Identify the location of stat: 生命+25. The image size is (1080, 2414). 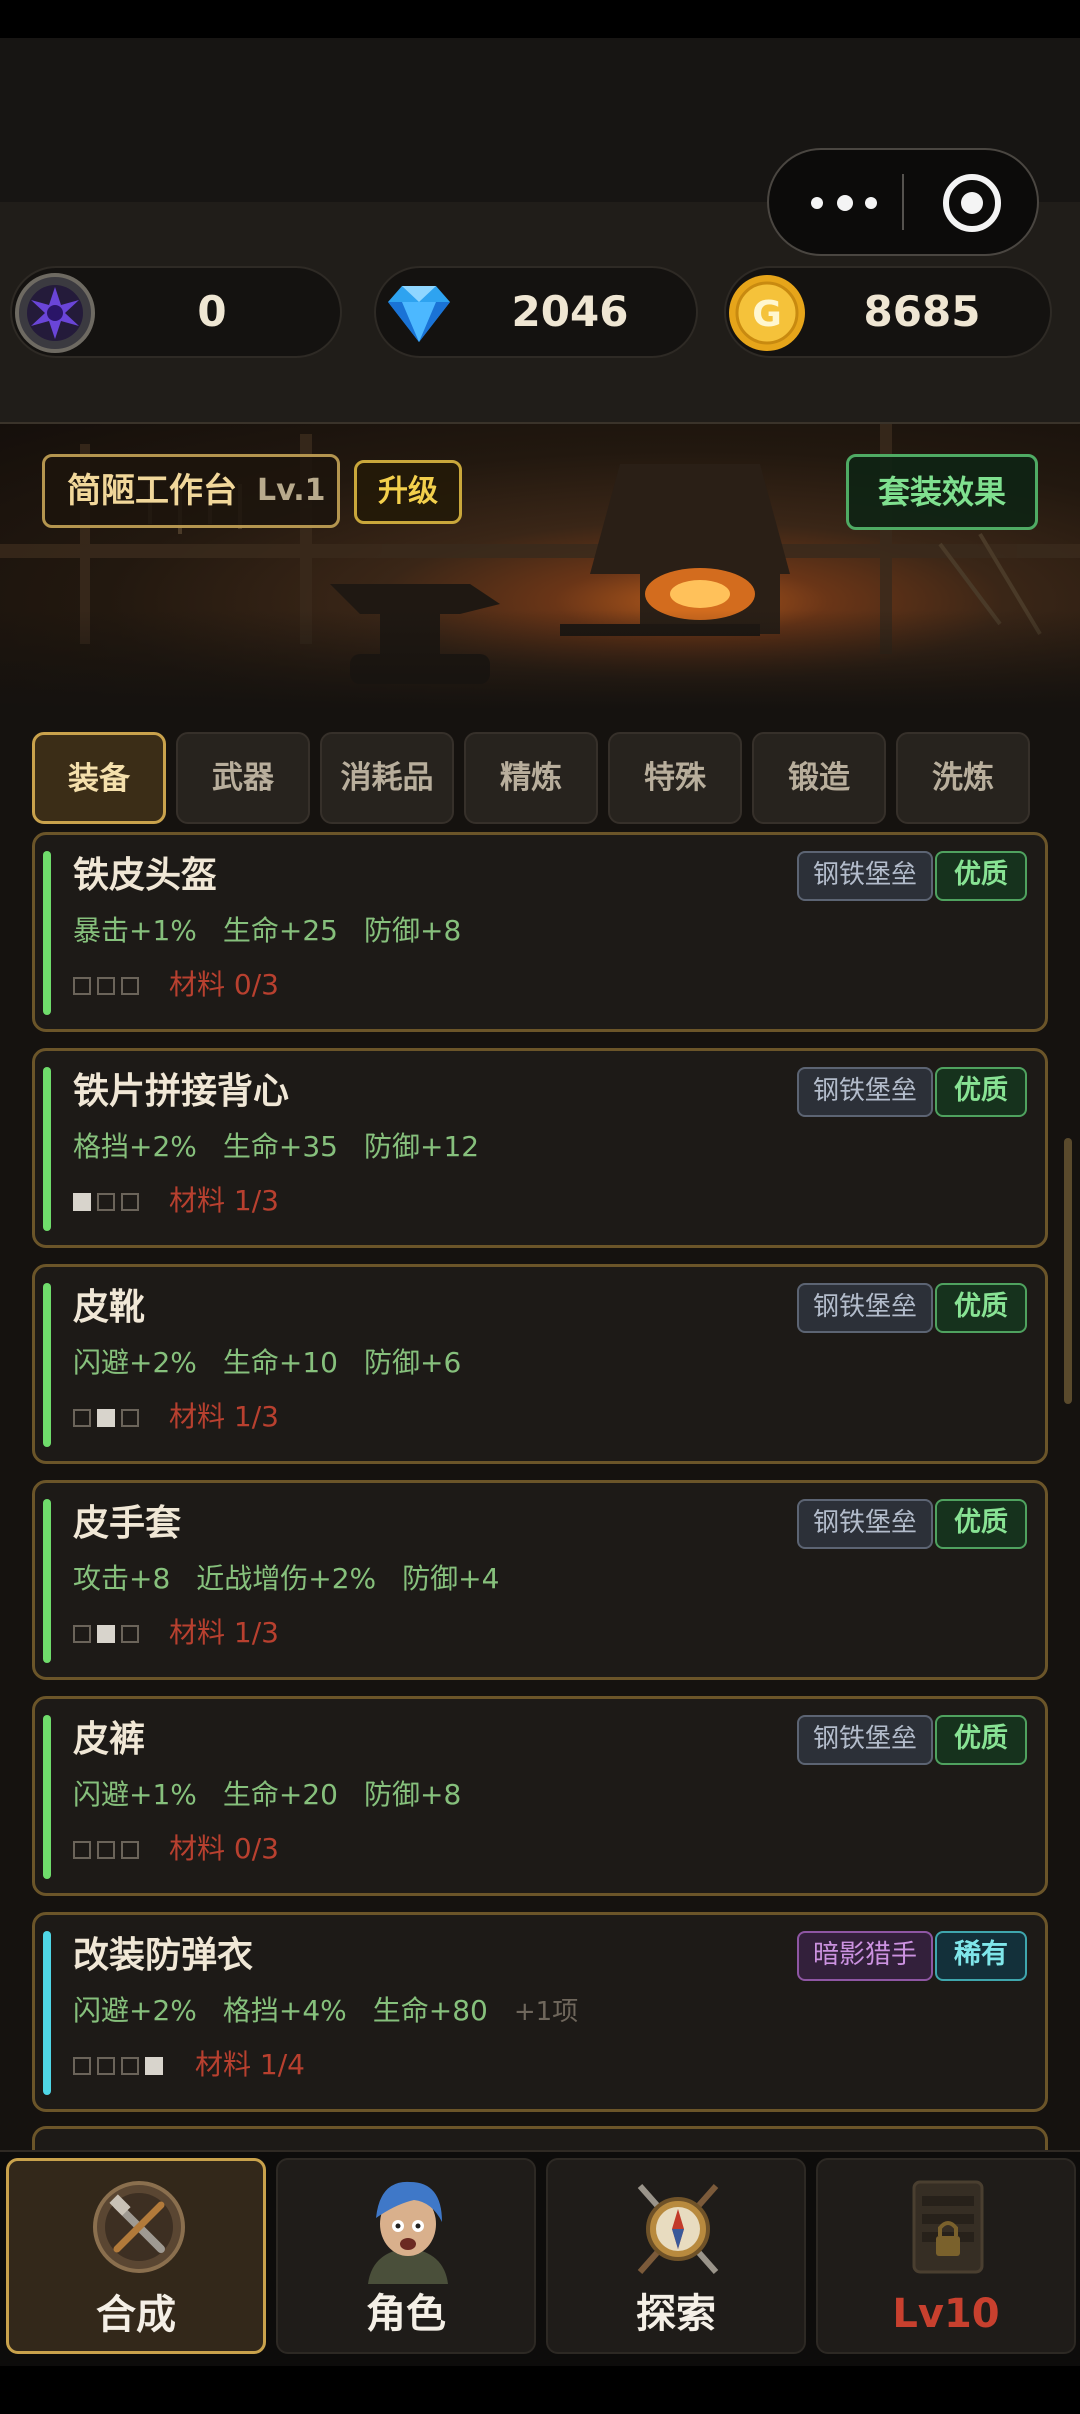
(280, 930).